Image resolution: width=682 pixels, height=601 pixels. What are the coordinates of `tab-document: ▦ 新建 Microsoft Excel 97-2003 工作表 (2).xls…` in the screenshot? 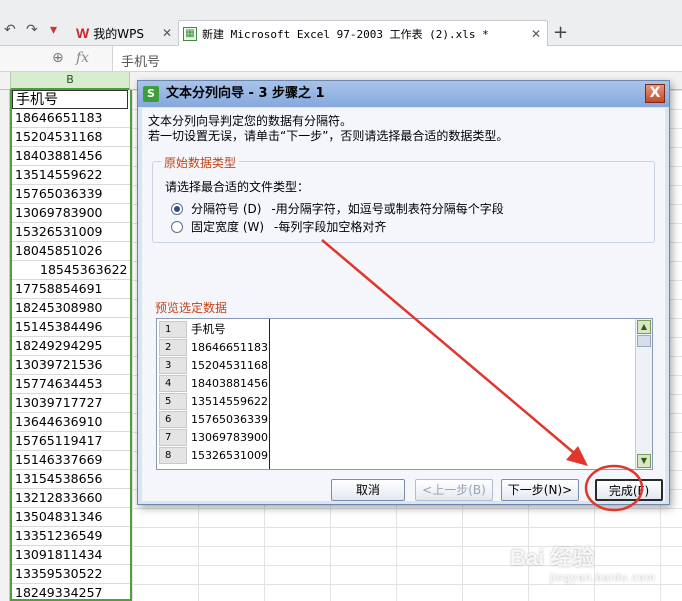 It's located at (363, 33).